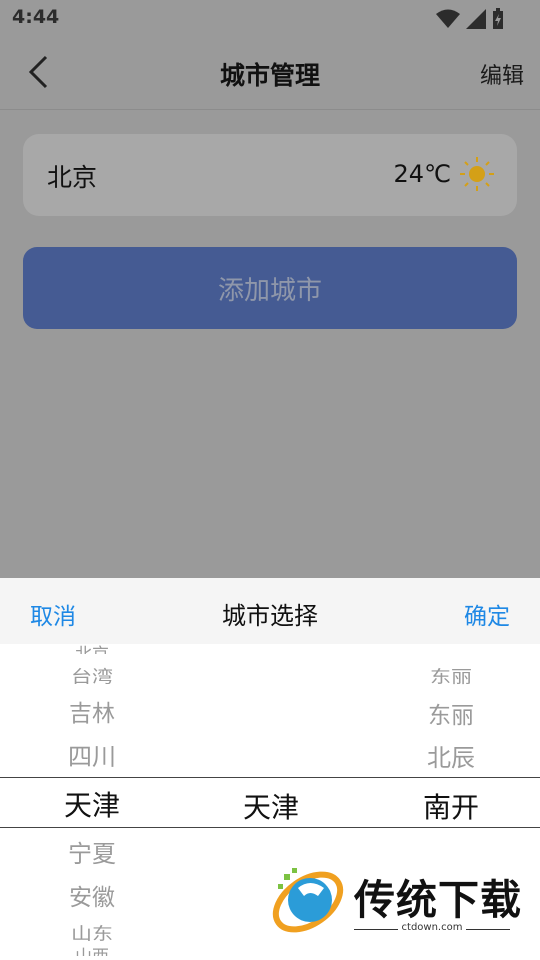 This screenshot has width=540, height=960. What do you see at coordinates (92, 949) in the screenshot?
I see `wheel-item: 山西` at bounding box center [92, 949].